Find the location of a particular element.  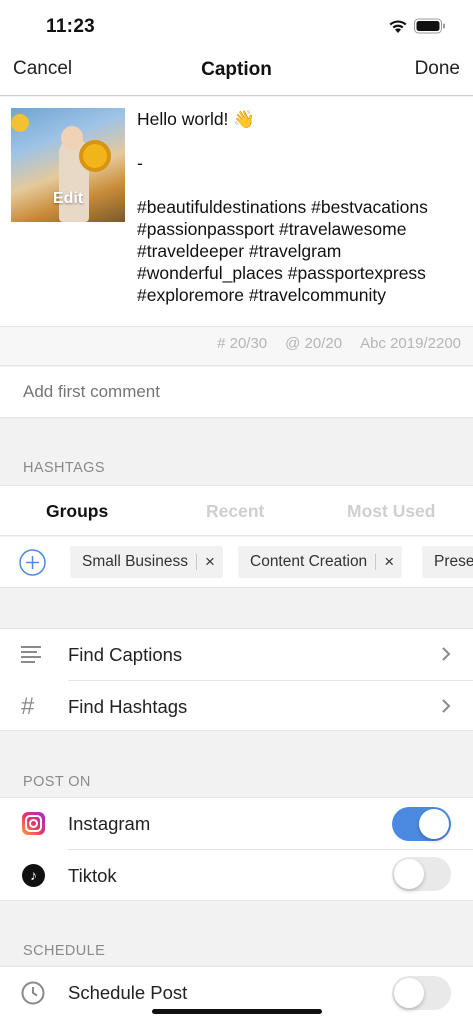

status-time: 11:23 is located at coordinates (71, 26).